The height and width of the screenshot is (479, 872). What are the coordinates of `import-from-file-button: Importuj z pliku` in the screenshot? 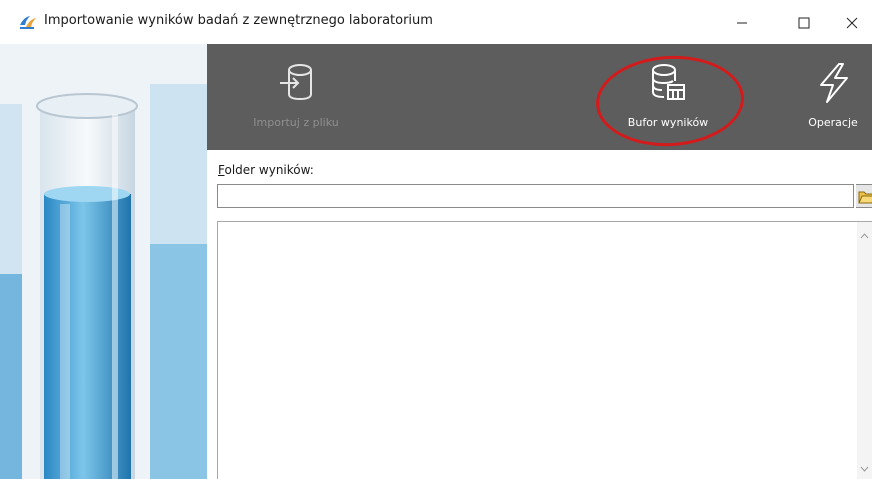 It's located at (296, 97).